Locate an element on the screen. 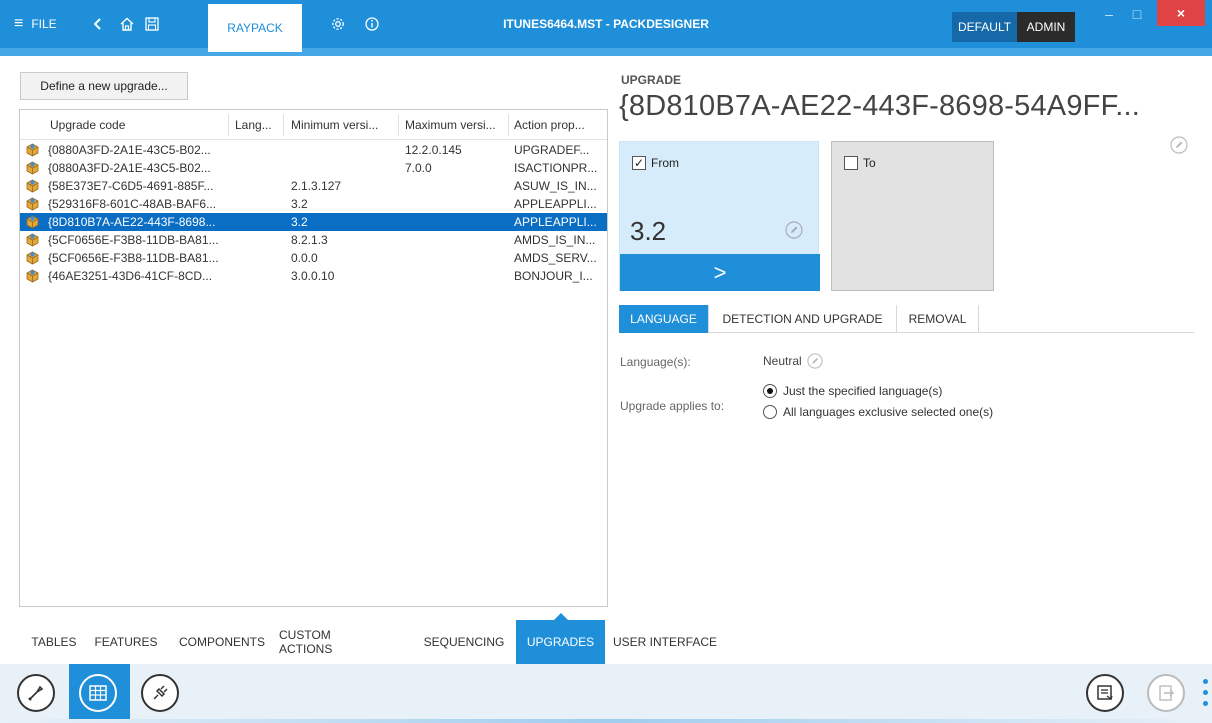  tab-components: COMPONENTS is located at coordinates (222, 642).